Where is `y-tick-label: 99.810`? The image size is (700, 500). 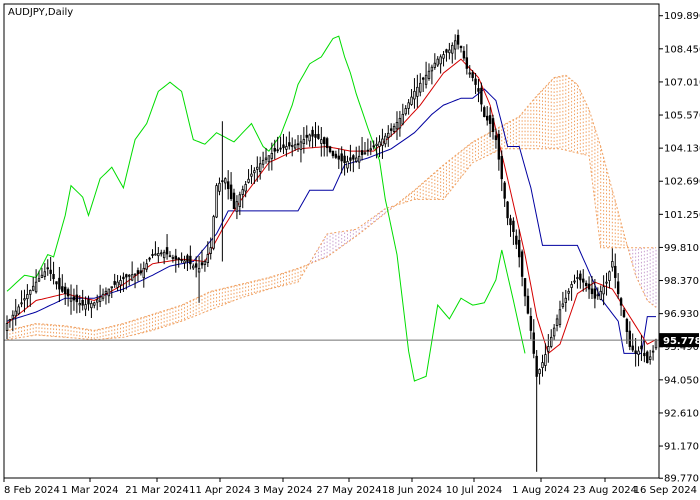 y-tick-label: 99.810 is located at coordinates (681, 248).